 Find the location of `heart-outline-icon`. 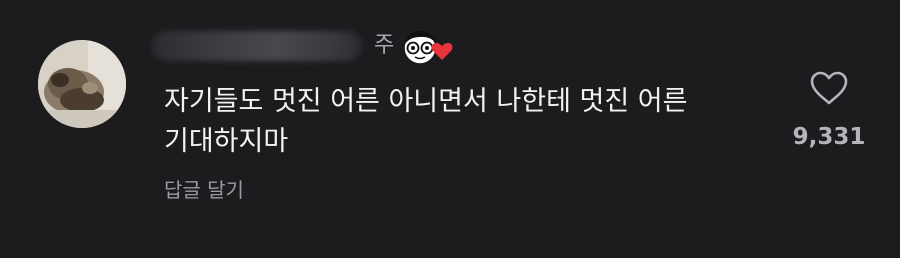

heart-outline-icon is located at coordinates (829, 88).